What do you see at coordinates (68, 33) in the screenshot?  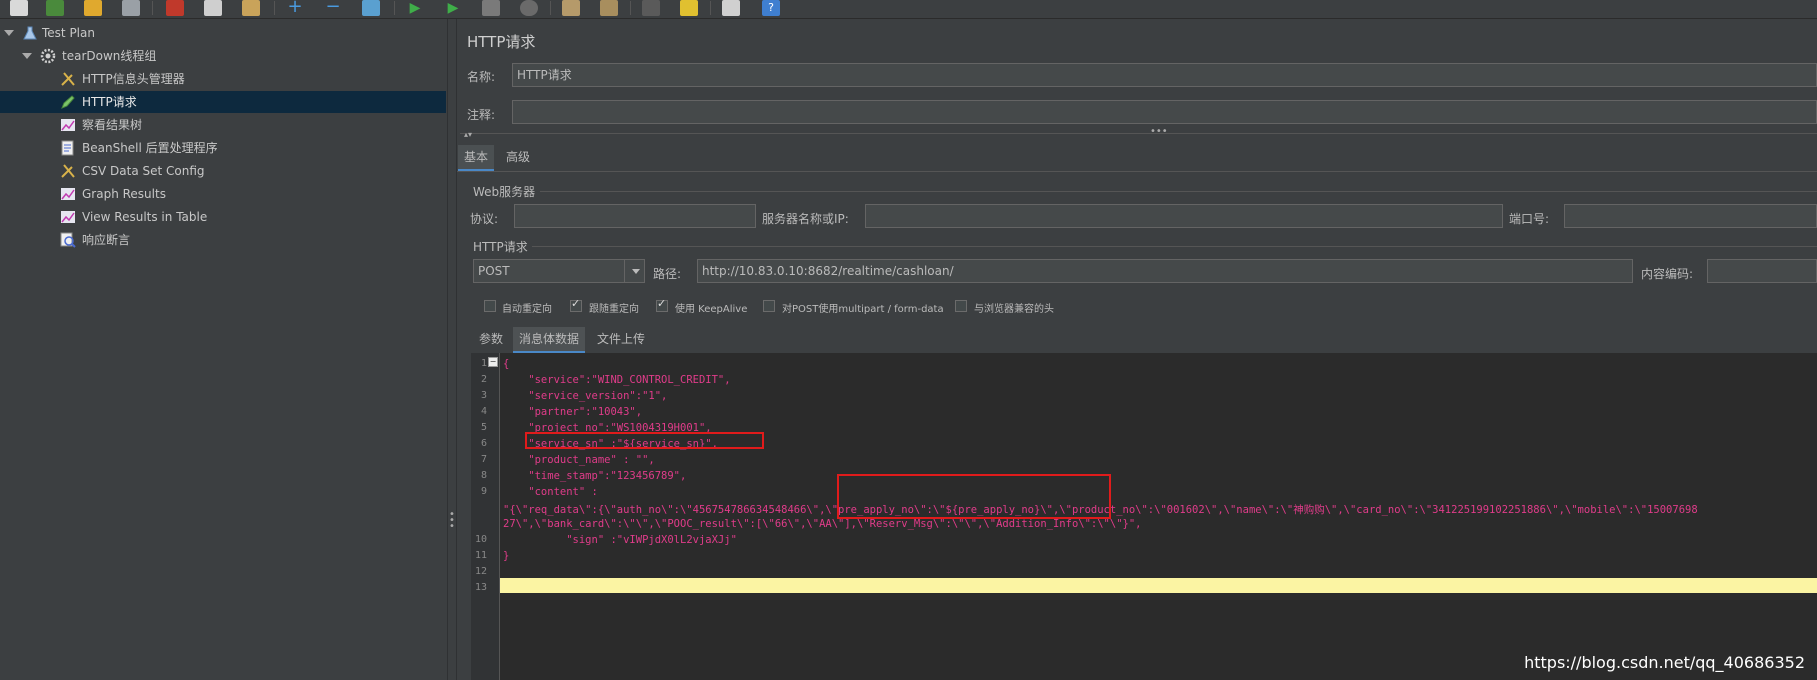 I see `tree-item-label: Test Plan` at bounding box center [68, 33].